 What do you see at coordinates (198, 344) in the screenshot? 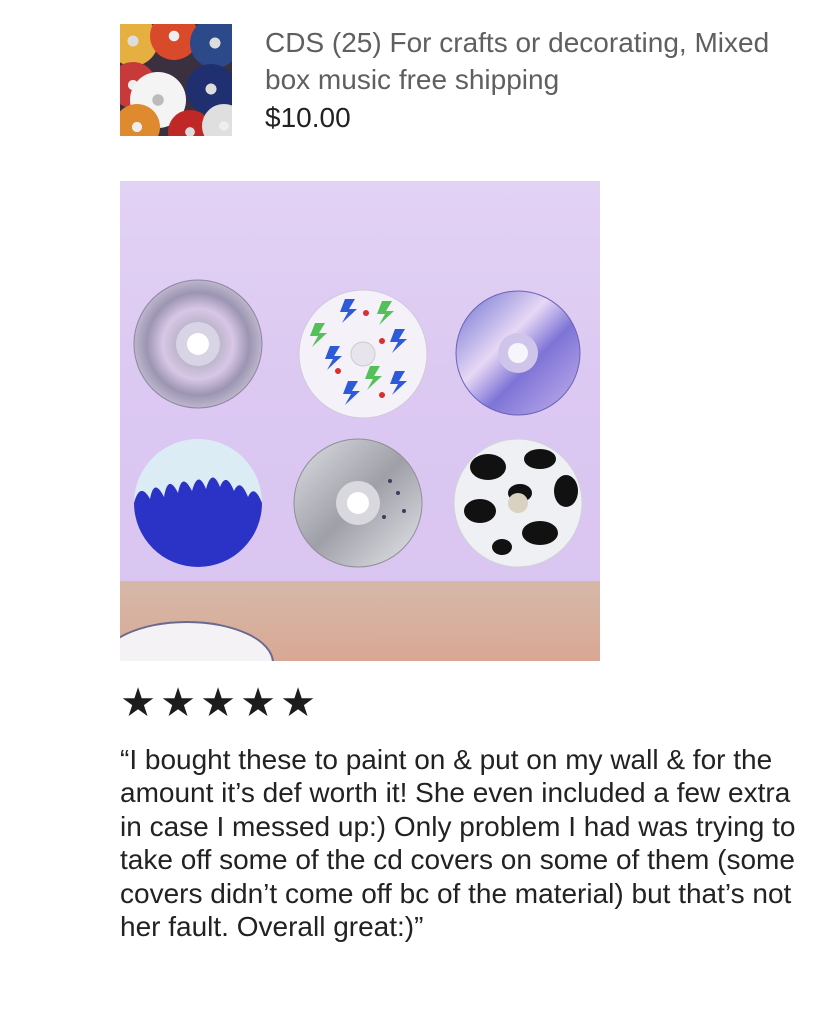
I see `cd-plain-silver` at bounding box center [198, 344].